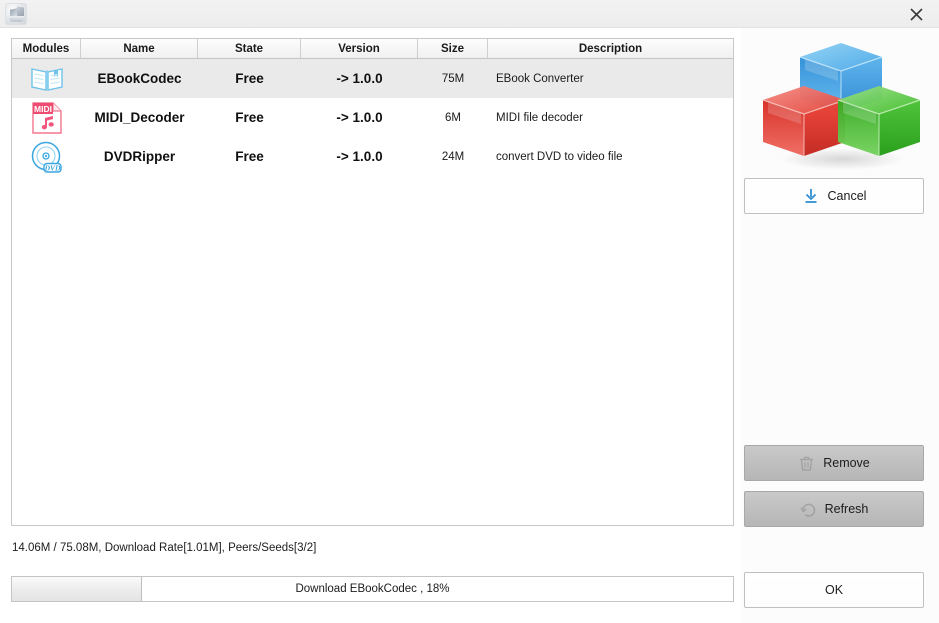 This screenshot has width=939, height=623. What do you see at coordinates (806, 463) in the screenshot?
I see `trash-icon` at bounding box center [806, 463].